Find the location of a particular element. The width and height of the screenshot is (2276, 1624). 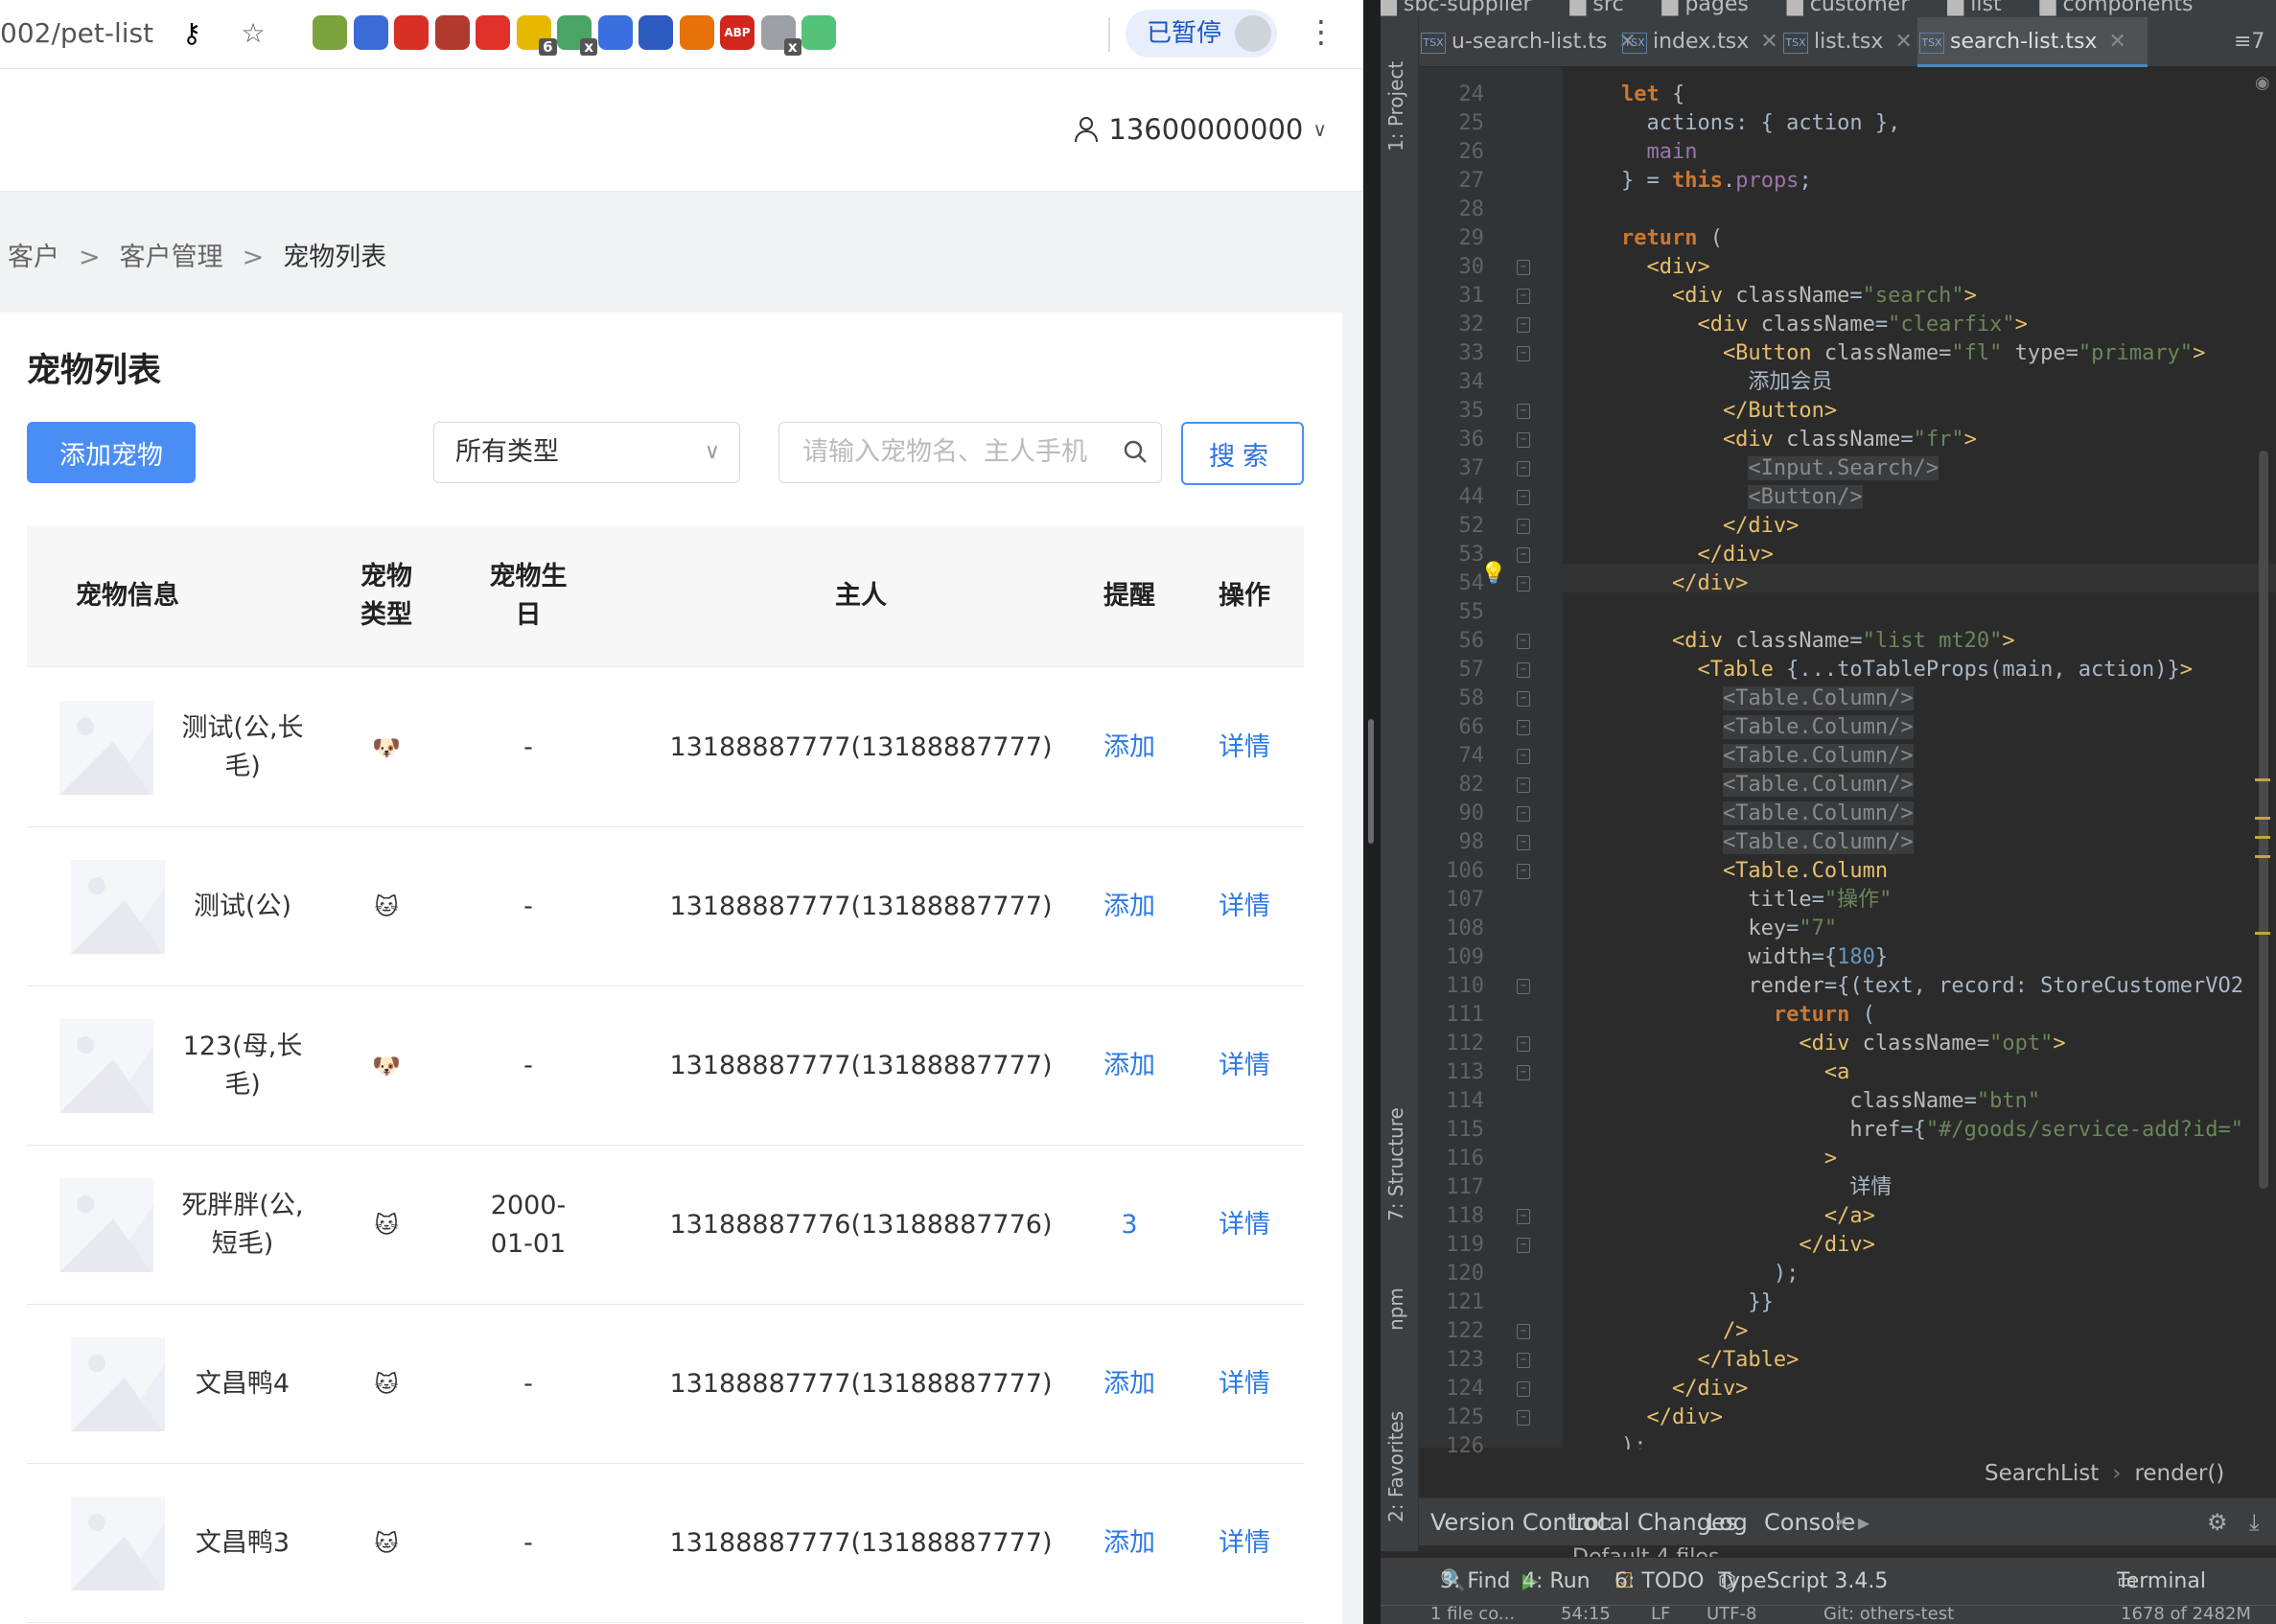

ext-2-icon is located at coordinates (370, 32).